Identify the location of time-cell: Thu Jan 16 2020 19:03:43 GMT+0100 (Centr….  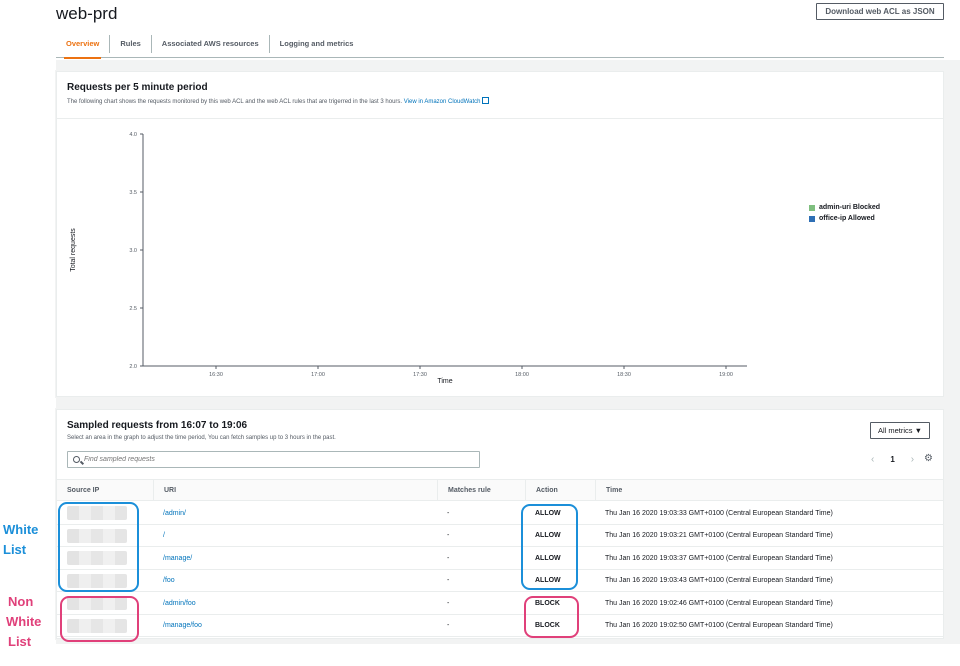
(719, 580).